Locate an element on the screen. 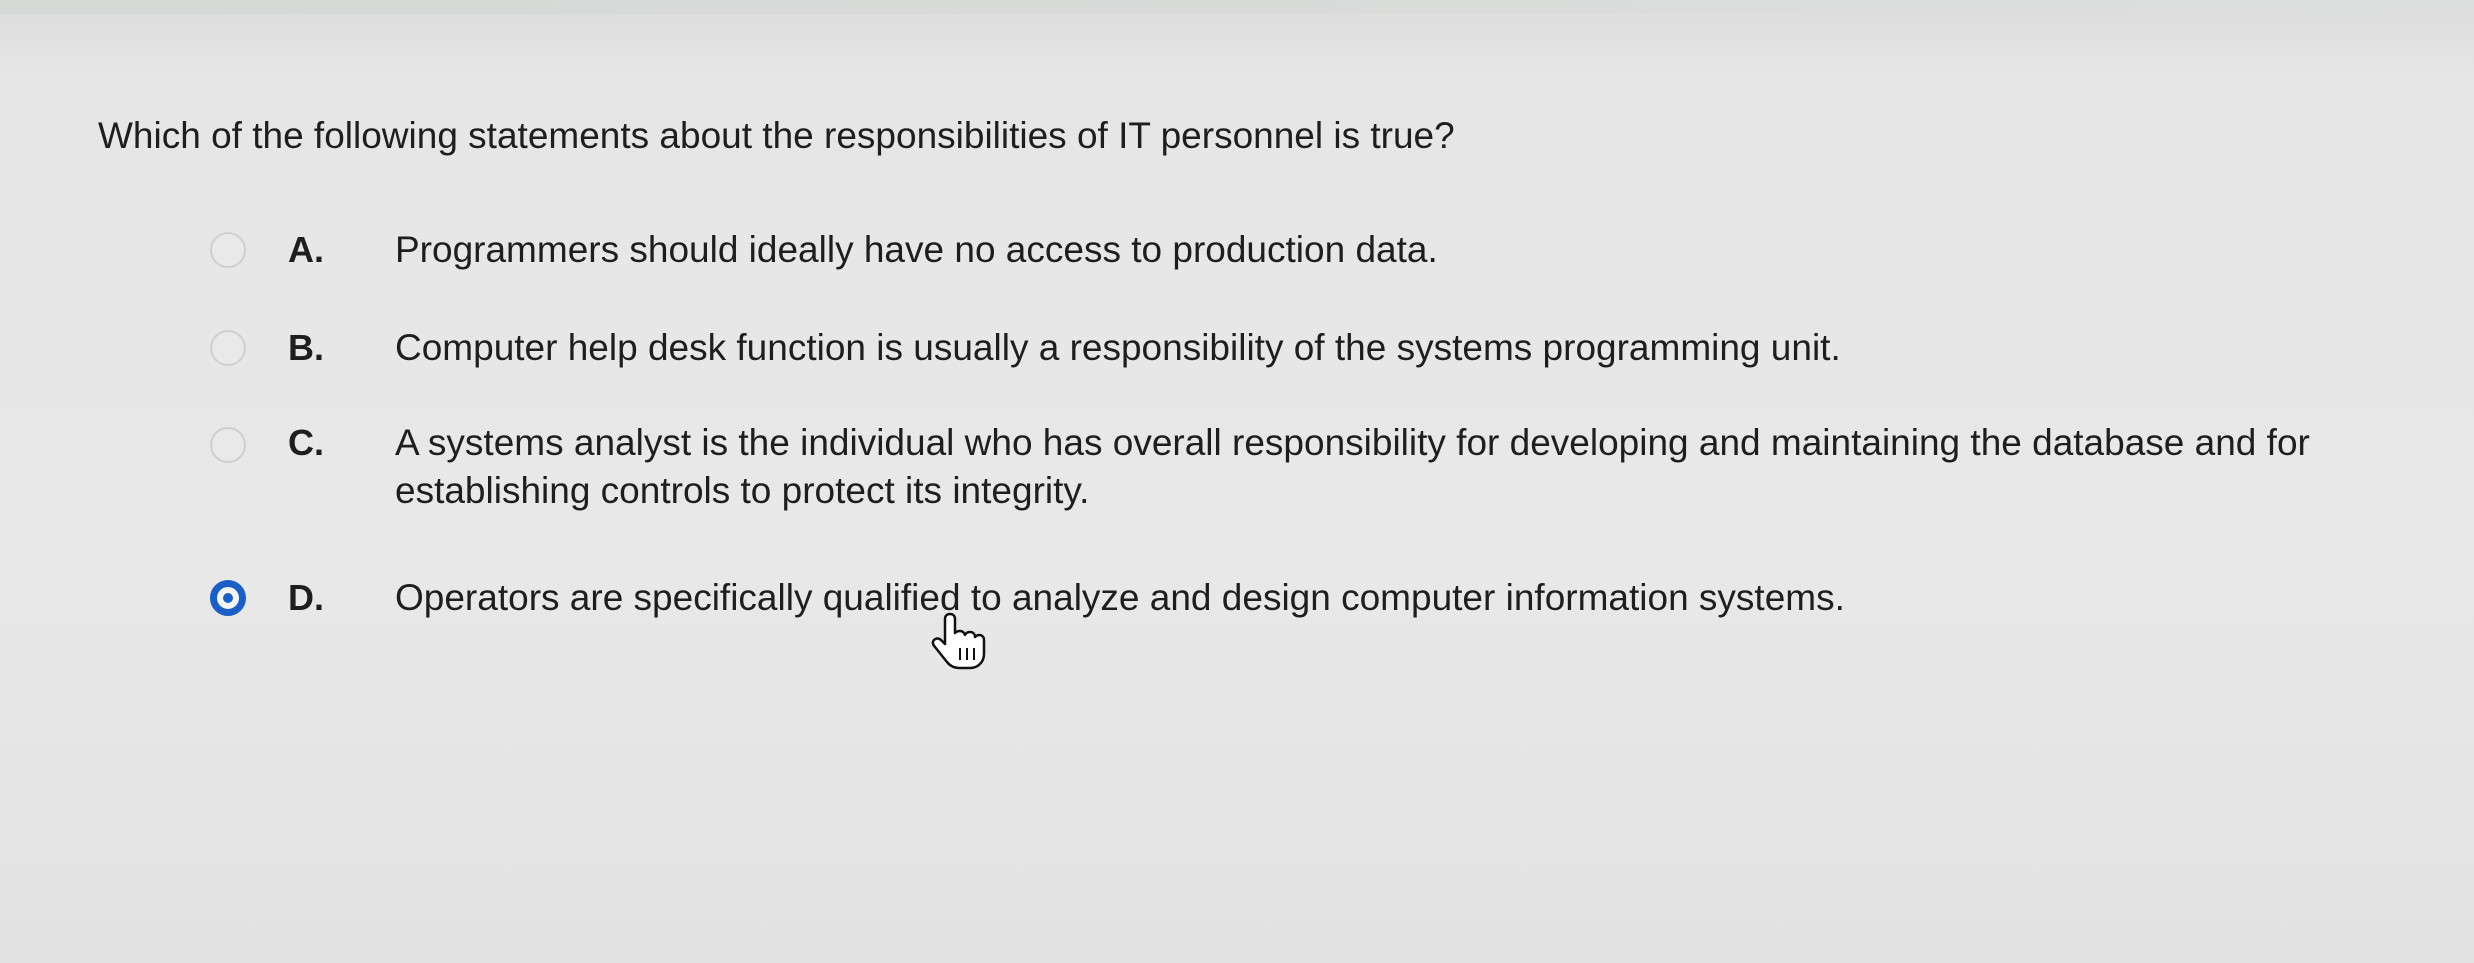 This screenshot has height=963, width=2474. radio-button-a is located at coordinates (228, 250).